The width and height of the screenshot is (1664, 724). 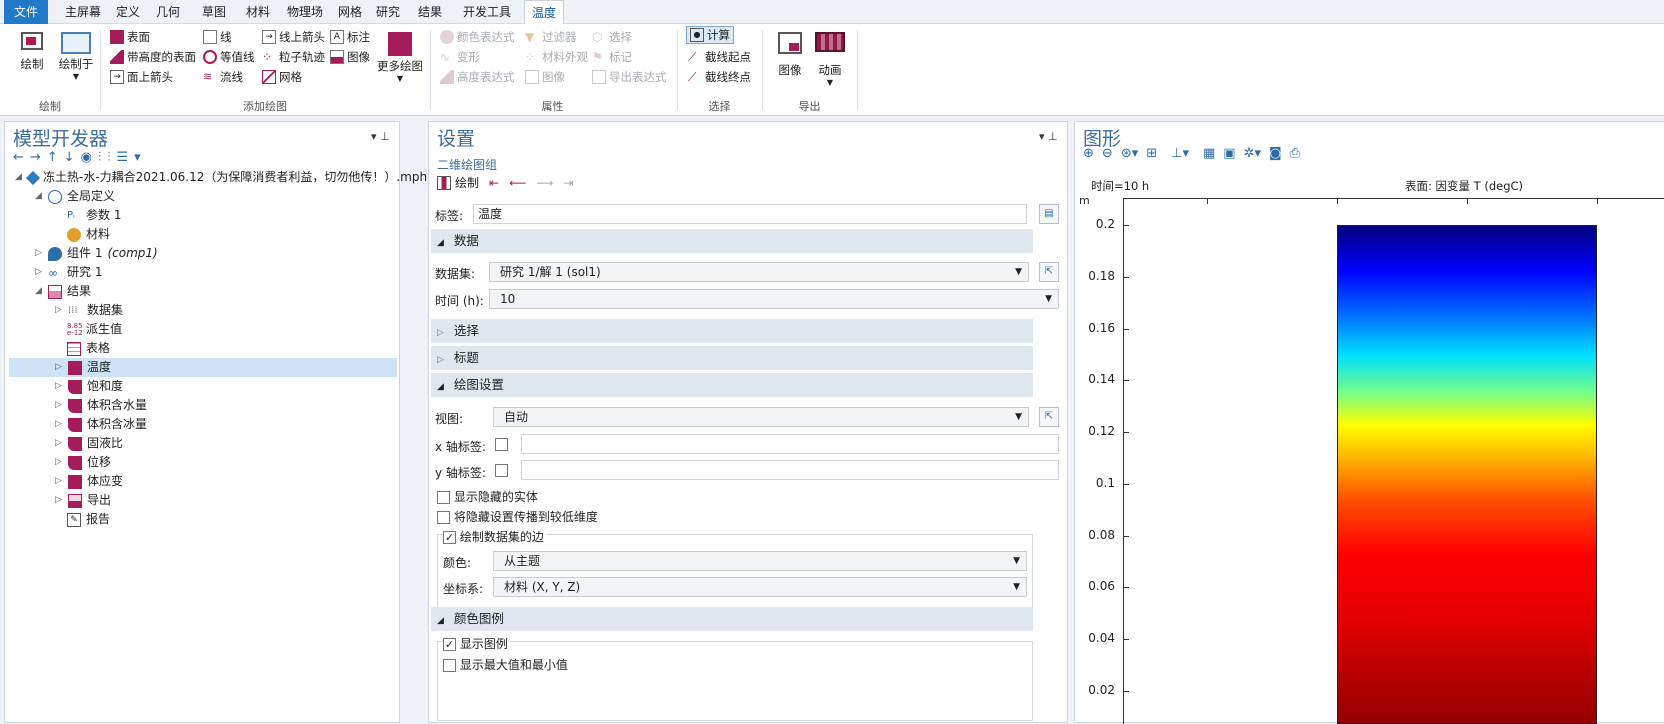 What do you see at coordinates (223, 77) in the screenshot?
I see `streamline-button: ≋ 流线` at bounding box center [223, 77].